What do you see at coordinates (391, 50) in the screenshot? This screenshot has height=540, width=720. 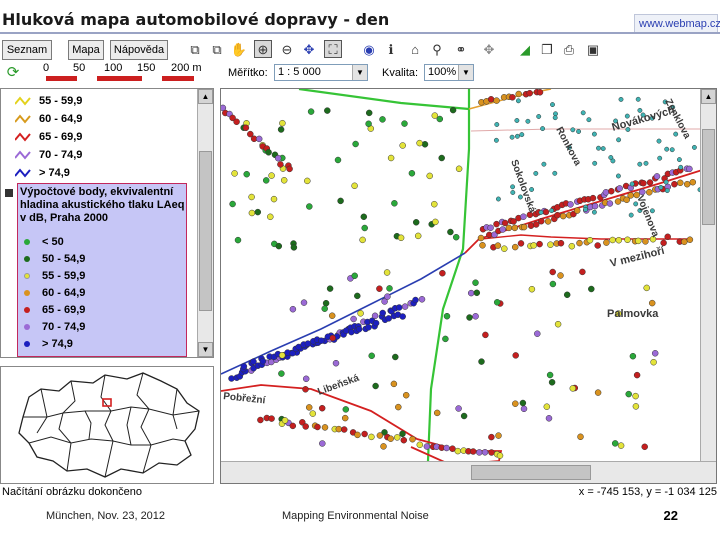 I see `info-icon: ℹ` at bounding box center [391, 50].